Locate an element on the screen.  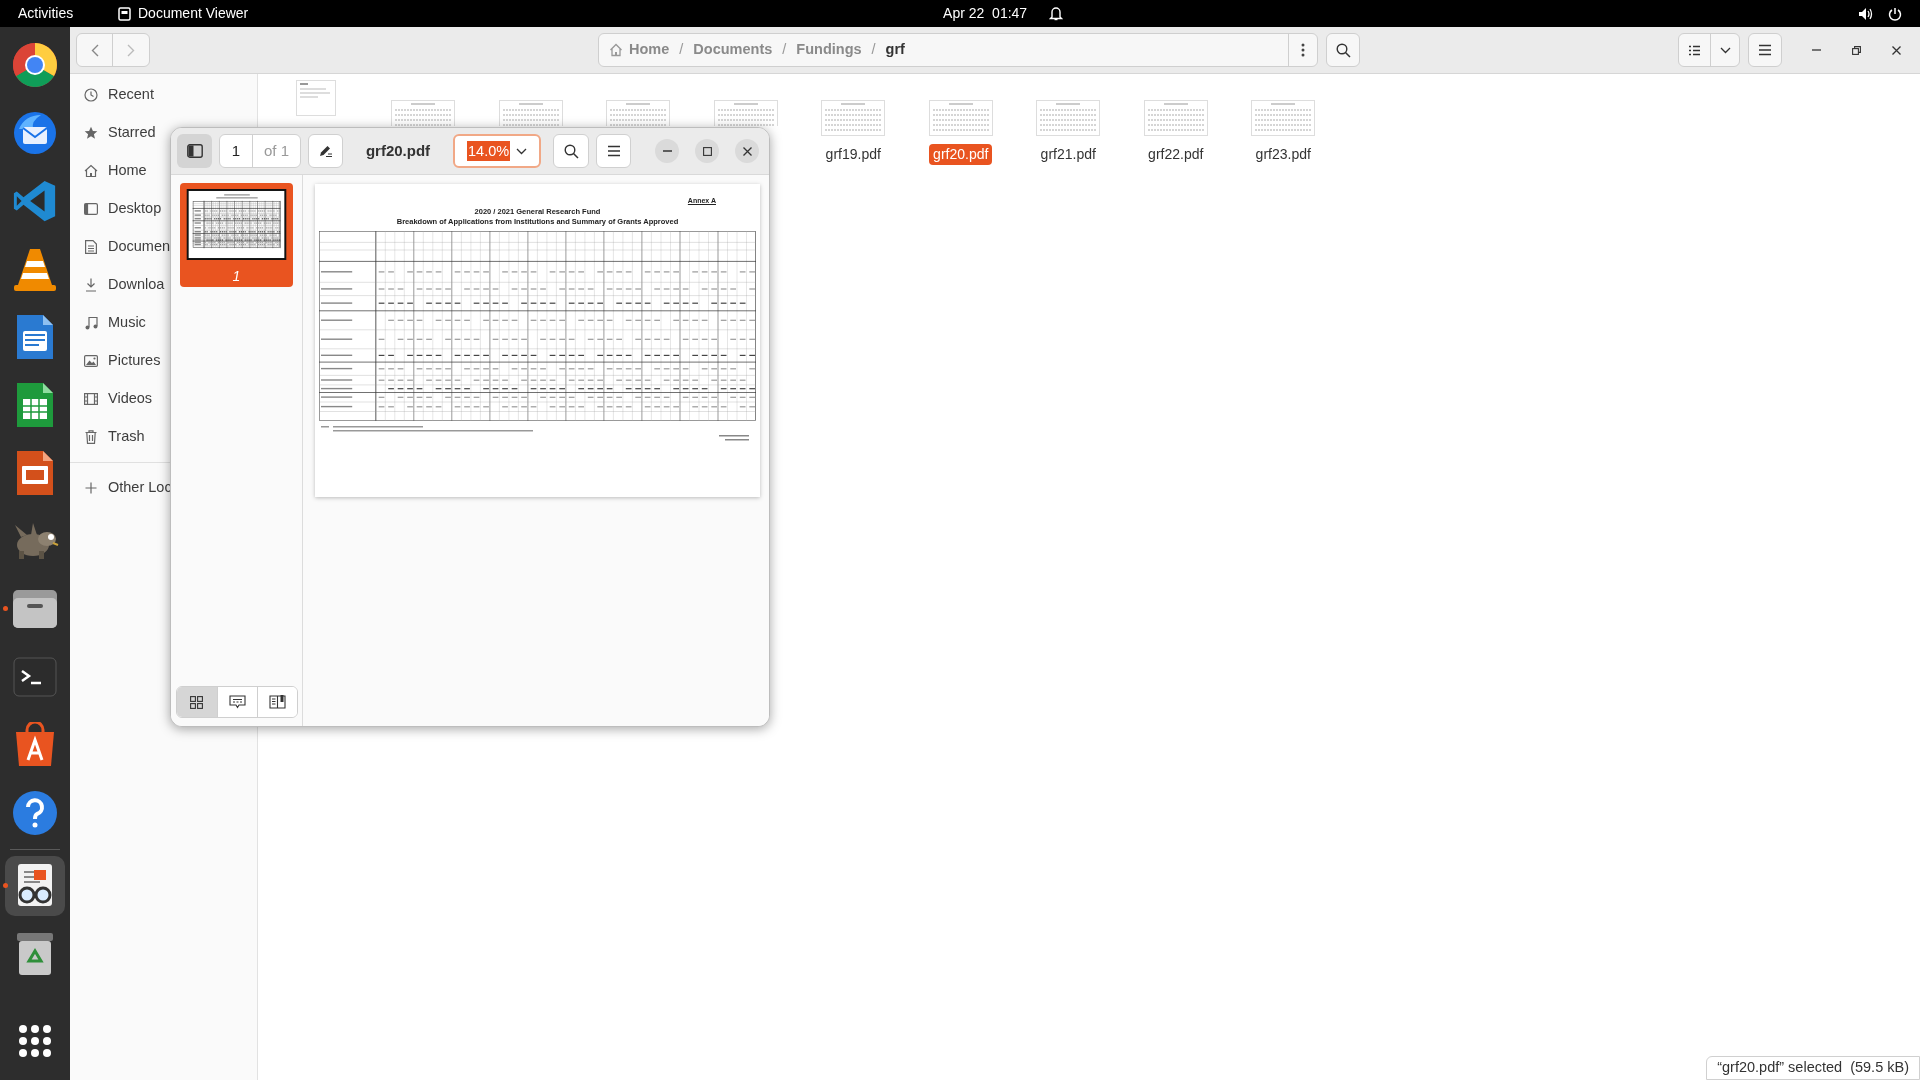
sidebar-item: Videos is located at coordinates (118, 399).